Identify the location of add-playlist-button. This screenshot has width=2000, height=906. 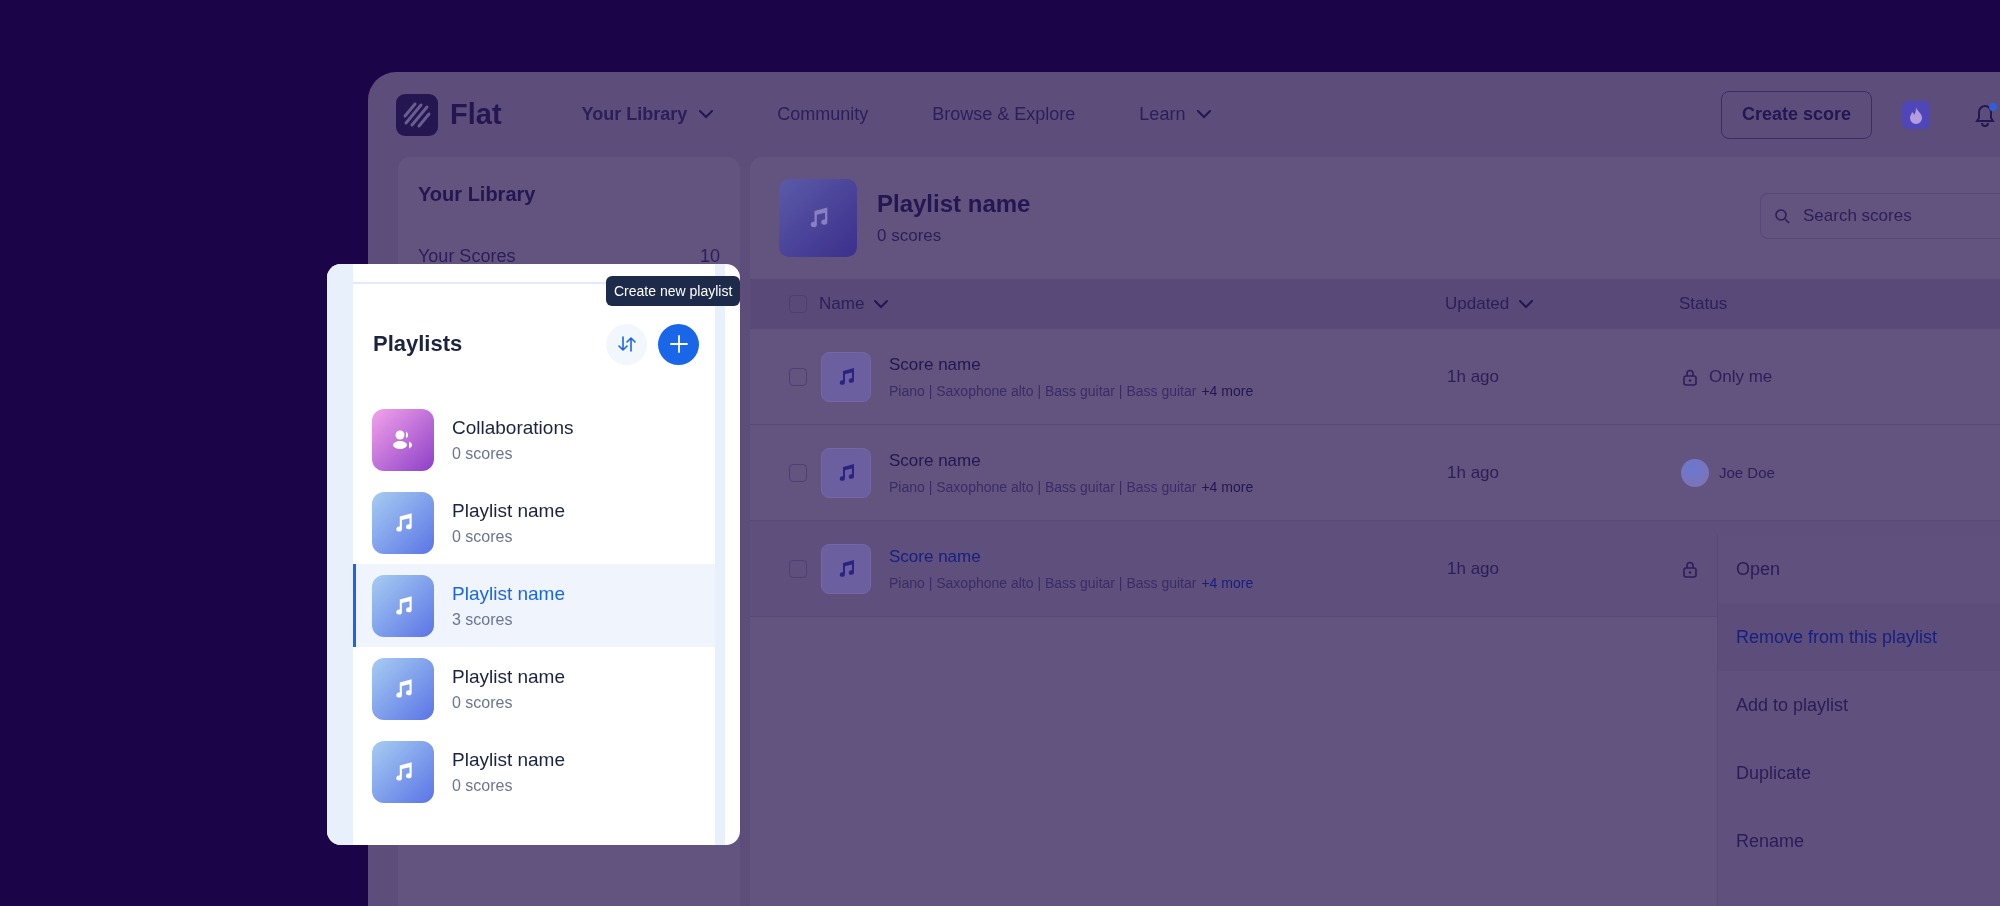
(678, 344).